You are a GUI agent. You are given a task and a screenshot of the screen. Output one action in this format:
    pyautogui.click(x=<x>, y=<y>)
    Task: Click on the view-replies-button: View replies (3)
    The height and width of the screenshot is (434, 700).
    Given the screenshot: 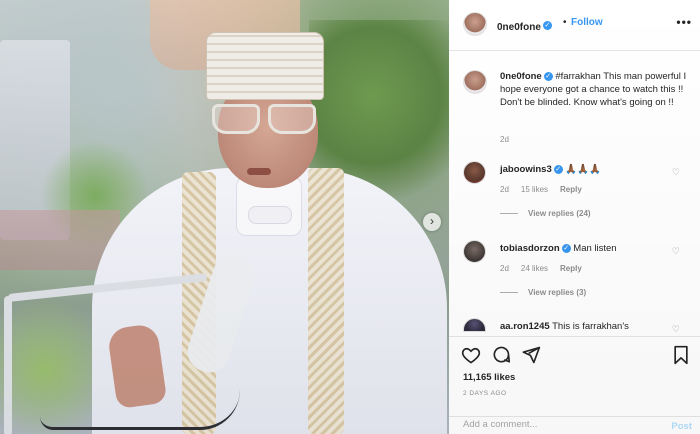 What is the action you would take?
    pyautogui.click(x=543, y=292)
    